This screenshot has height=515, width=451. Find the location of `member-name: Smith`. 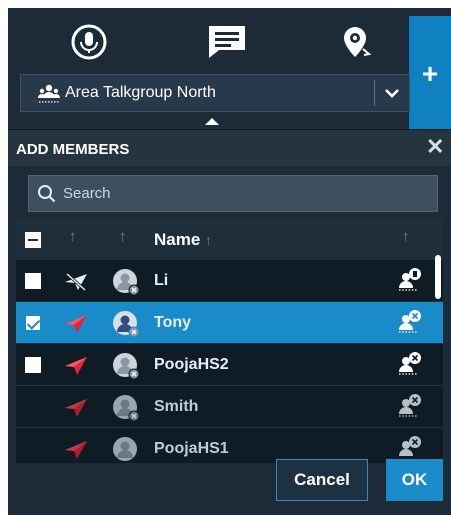

member-name: Smith is located at coordinates (176, 406).